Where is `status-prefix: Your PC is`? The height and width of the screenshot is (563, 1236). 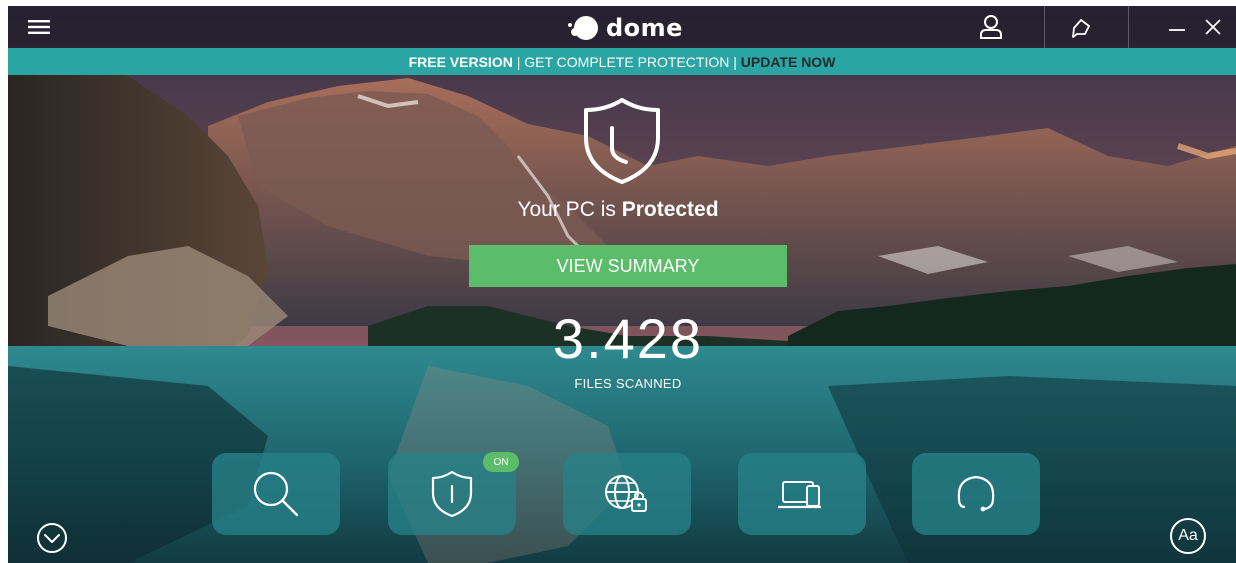 status-prefix: Your PC is is located at coordinates (569, 209).